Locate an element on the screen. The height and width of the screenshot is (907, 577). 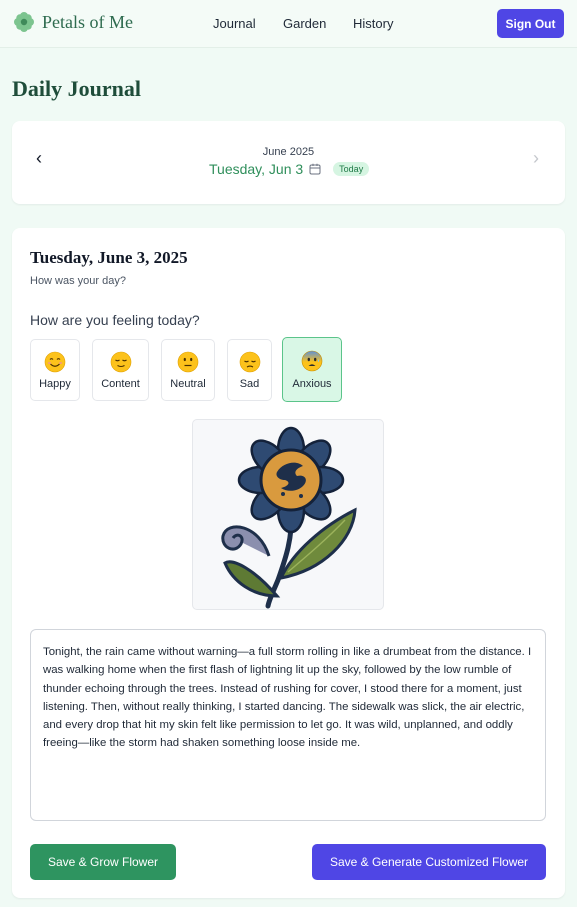
date-navigator: ‹ June 2025 Tuesday, Jun 3 Today › is located at coordinates (288, 162).